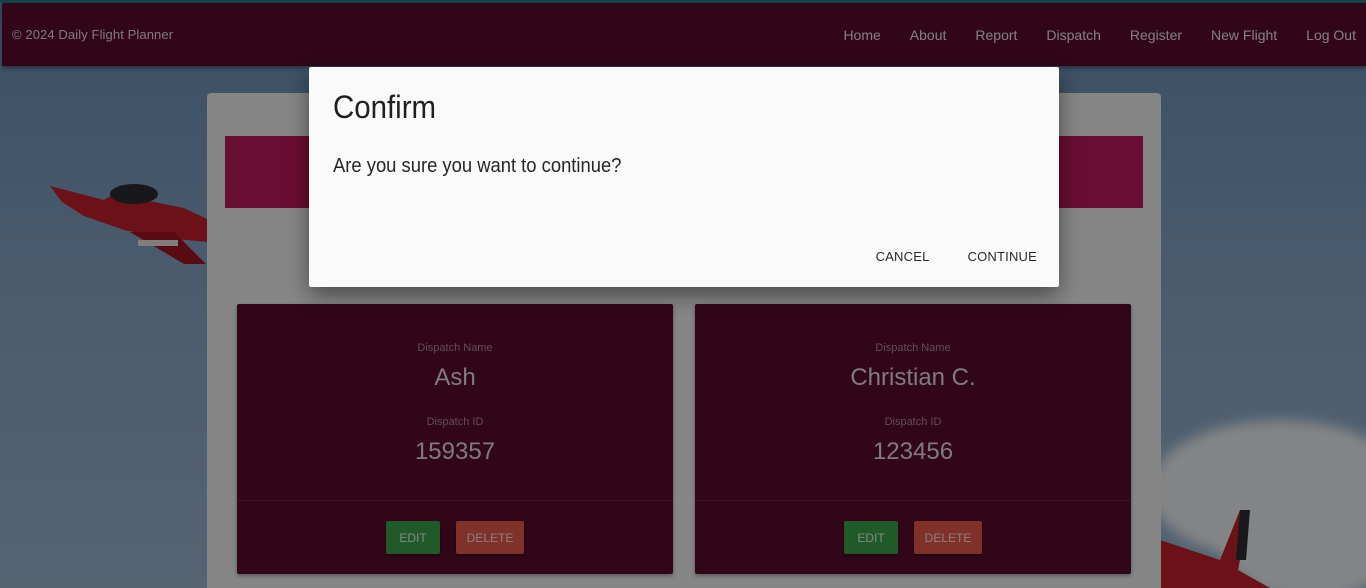 Image resolution: width=1366 pixels, height=588 pixels. What do you see at coordinates (385, 107) in the screenshot?
I see `dialog-title: Confirm` at bounding box center [385, 107].